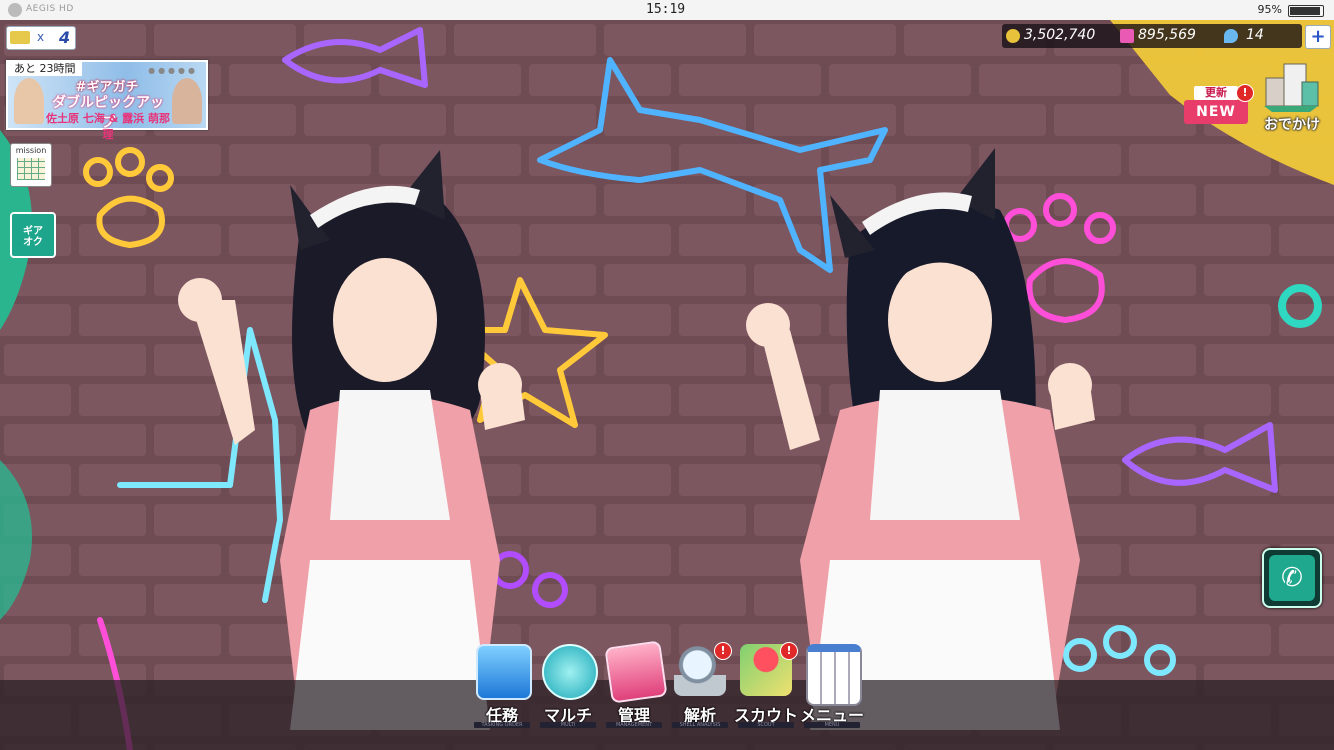 The width and height of the screenshot is (1334, 750). Describe the element at coordinates (700, 725) in the screenshot. I see `menu-item-sublabel: SHELL ANALYSIS` at that location.